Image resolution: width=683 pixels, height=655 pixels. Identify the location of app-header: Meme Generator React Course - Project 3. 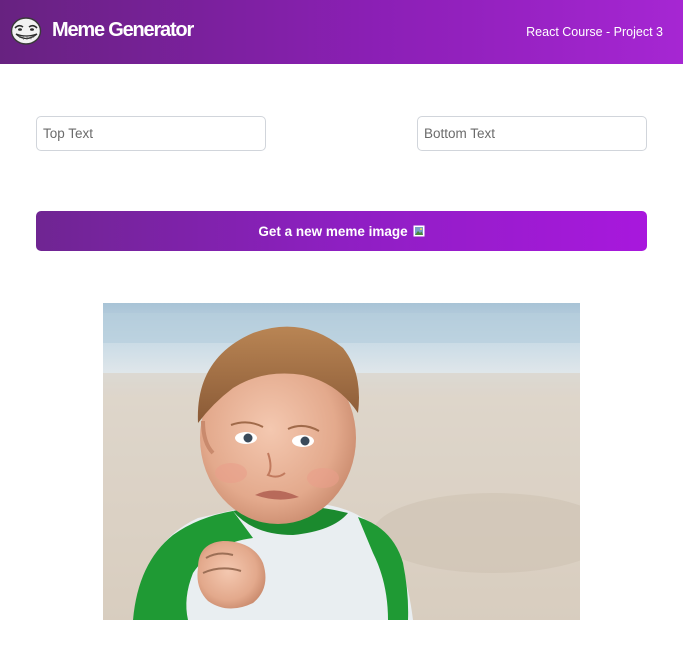
(341, 32).